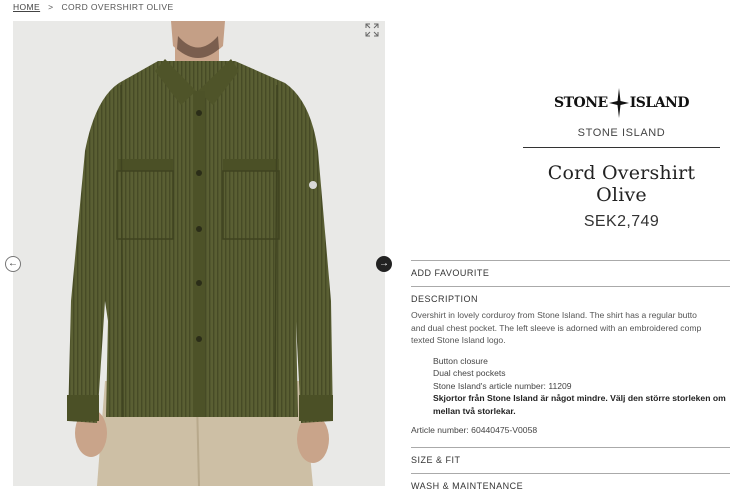  Describe the element at coordinates (458, 340) in the screenshot. I see `description-line: texted Stone Island logo.` at that location.